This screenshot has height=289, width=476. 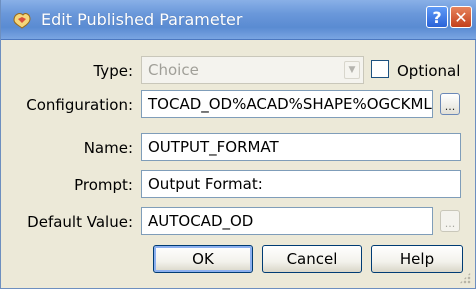 I want to click on question-icon: ?, so click(x=437, y=17).